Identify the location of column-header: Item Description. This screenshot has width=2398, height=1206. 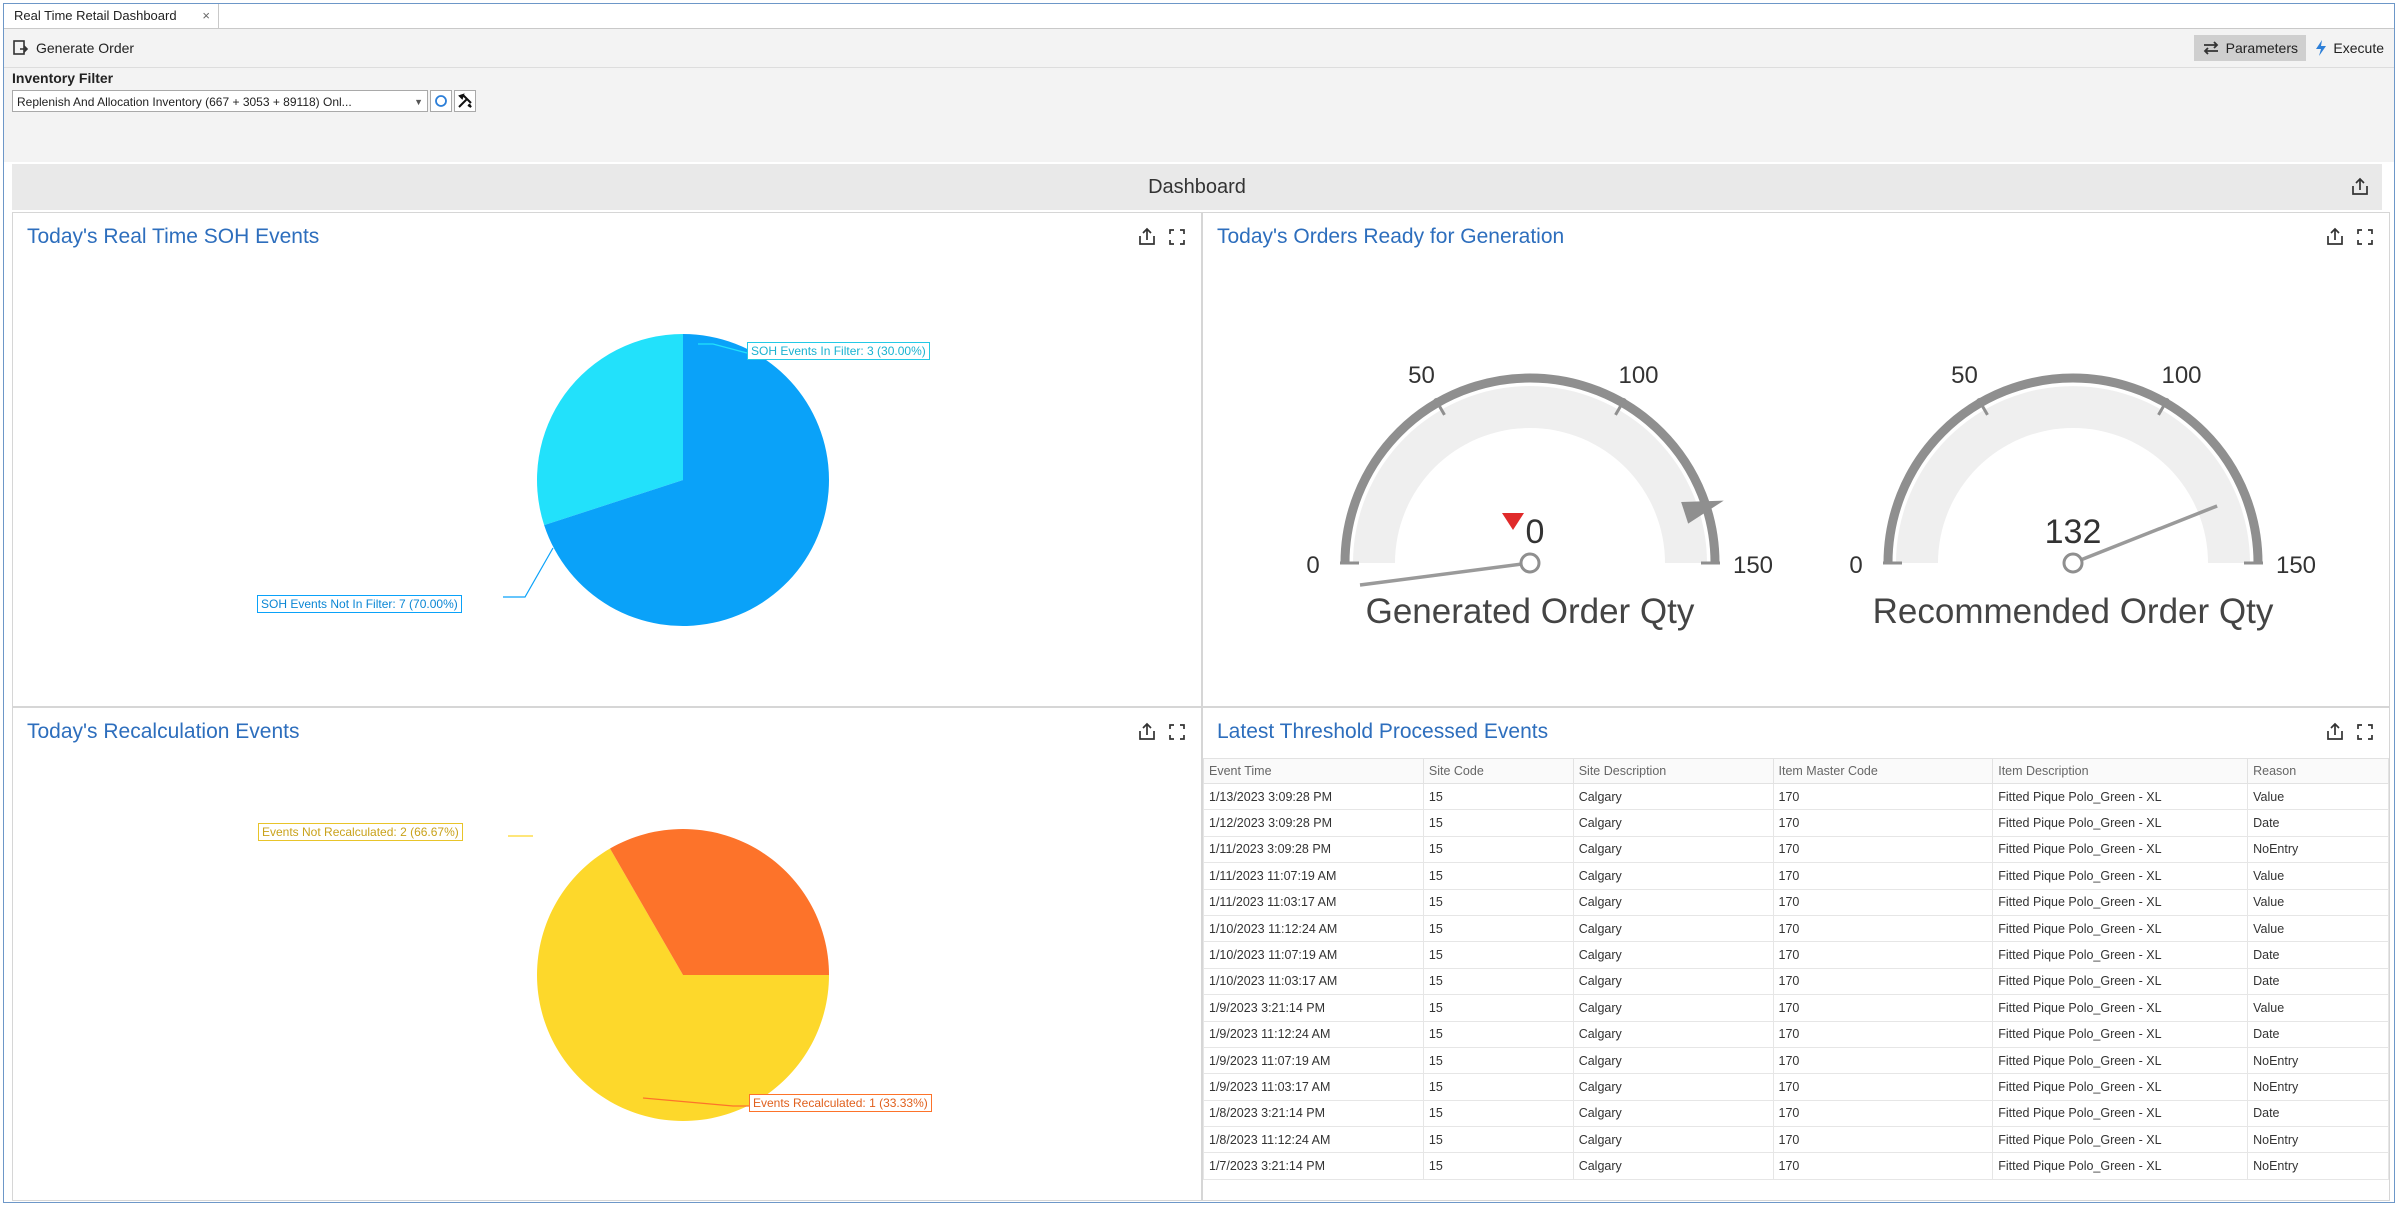
(2120, 771).